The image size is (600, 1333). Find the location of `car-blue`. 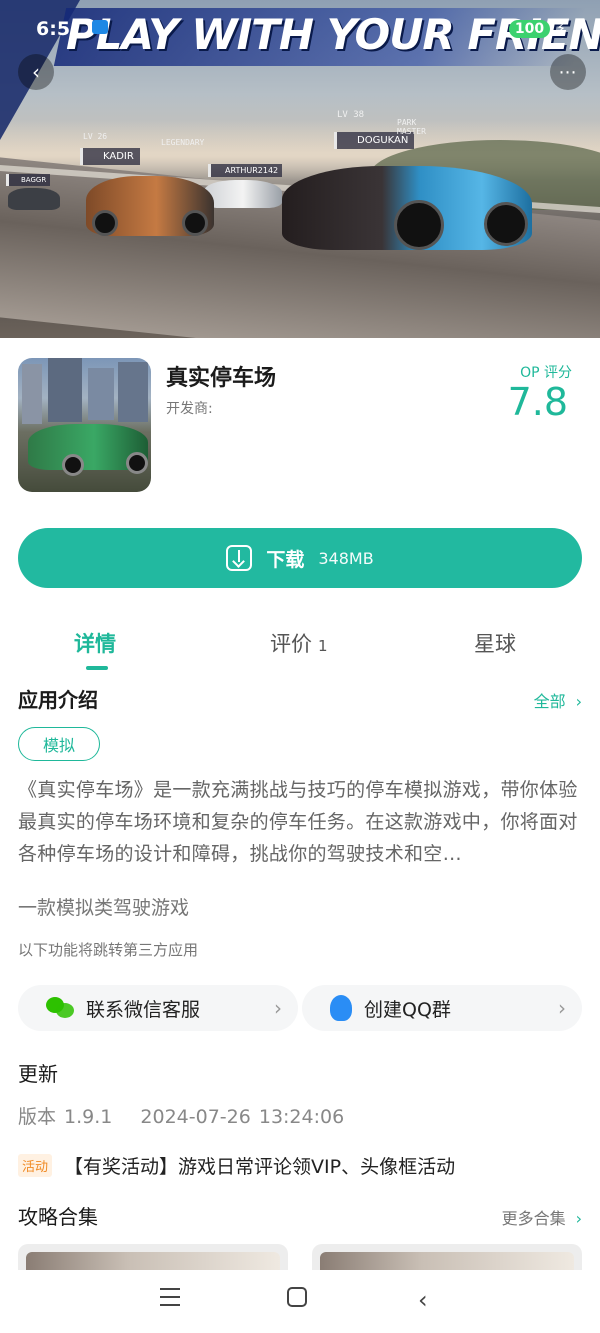

car-blue is located at coordinates (407, 208).